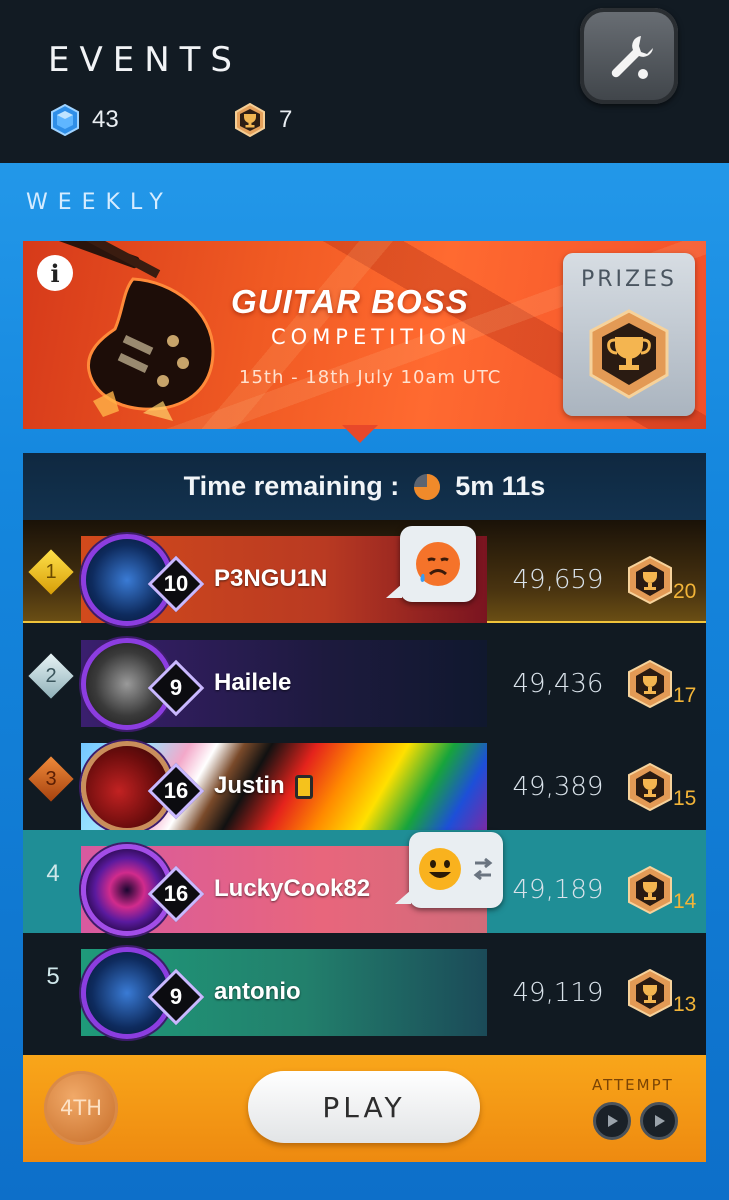  Describe the element at coordinates (253, 682) in the screenshot. I see `player-name: Hailele` at that location.